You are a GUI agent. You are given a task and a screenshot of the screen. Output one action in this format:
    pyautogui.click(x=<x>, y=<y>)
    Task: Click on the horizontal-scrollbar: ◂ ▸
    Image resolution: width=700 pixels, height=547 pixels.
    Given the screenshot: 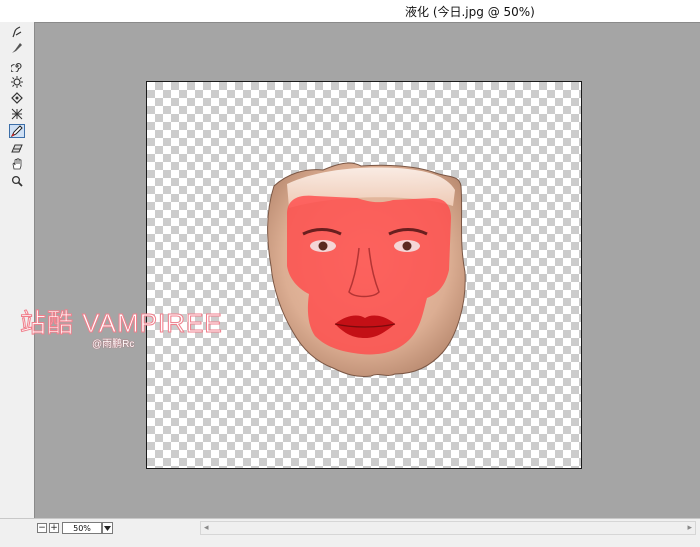 What is the action you would take?
    pyautogui.click(x=448, y=528)
    